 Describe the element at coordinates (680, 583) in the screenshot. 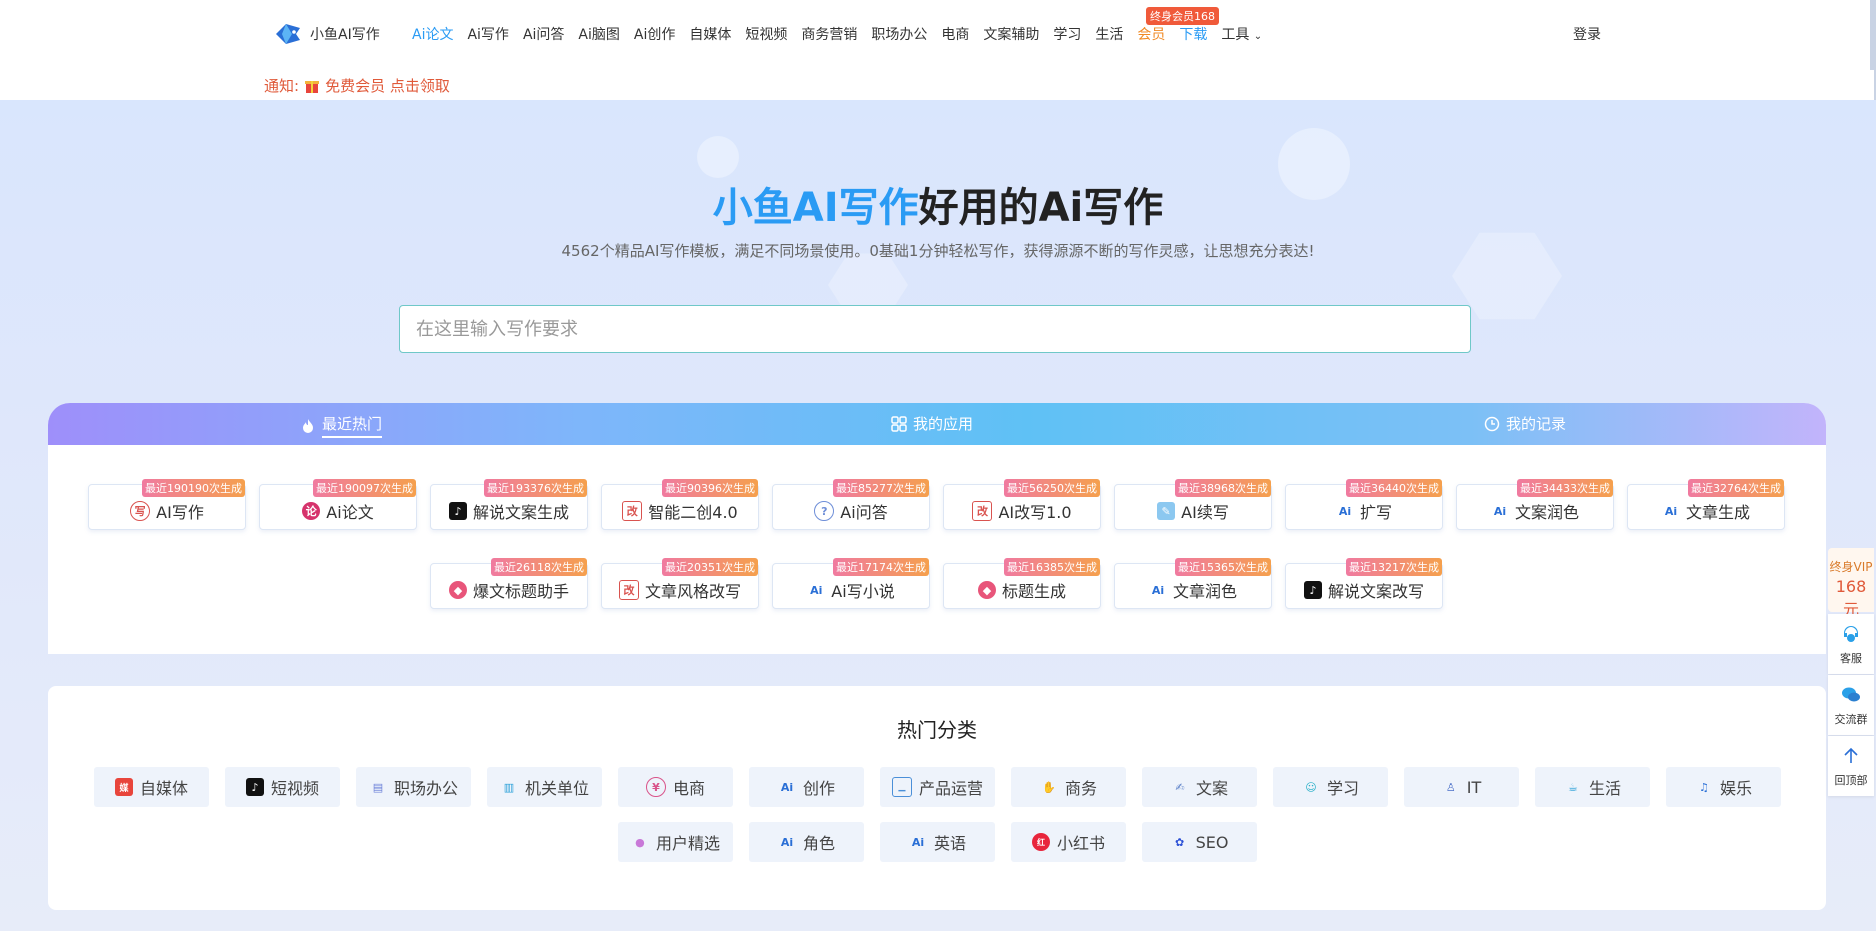

I see `app-card-style-rewrite: 最近20351次生成 改文章风格改写` at that location.